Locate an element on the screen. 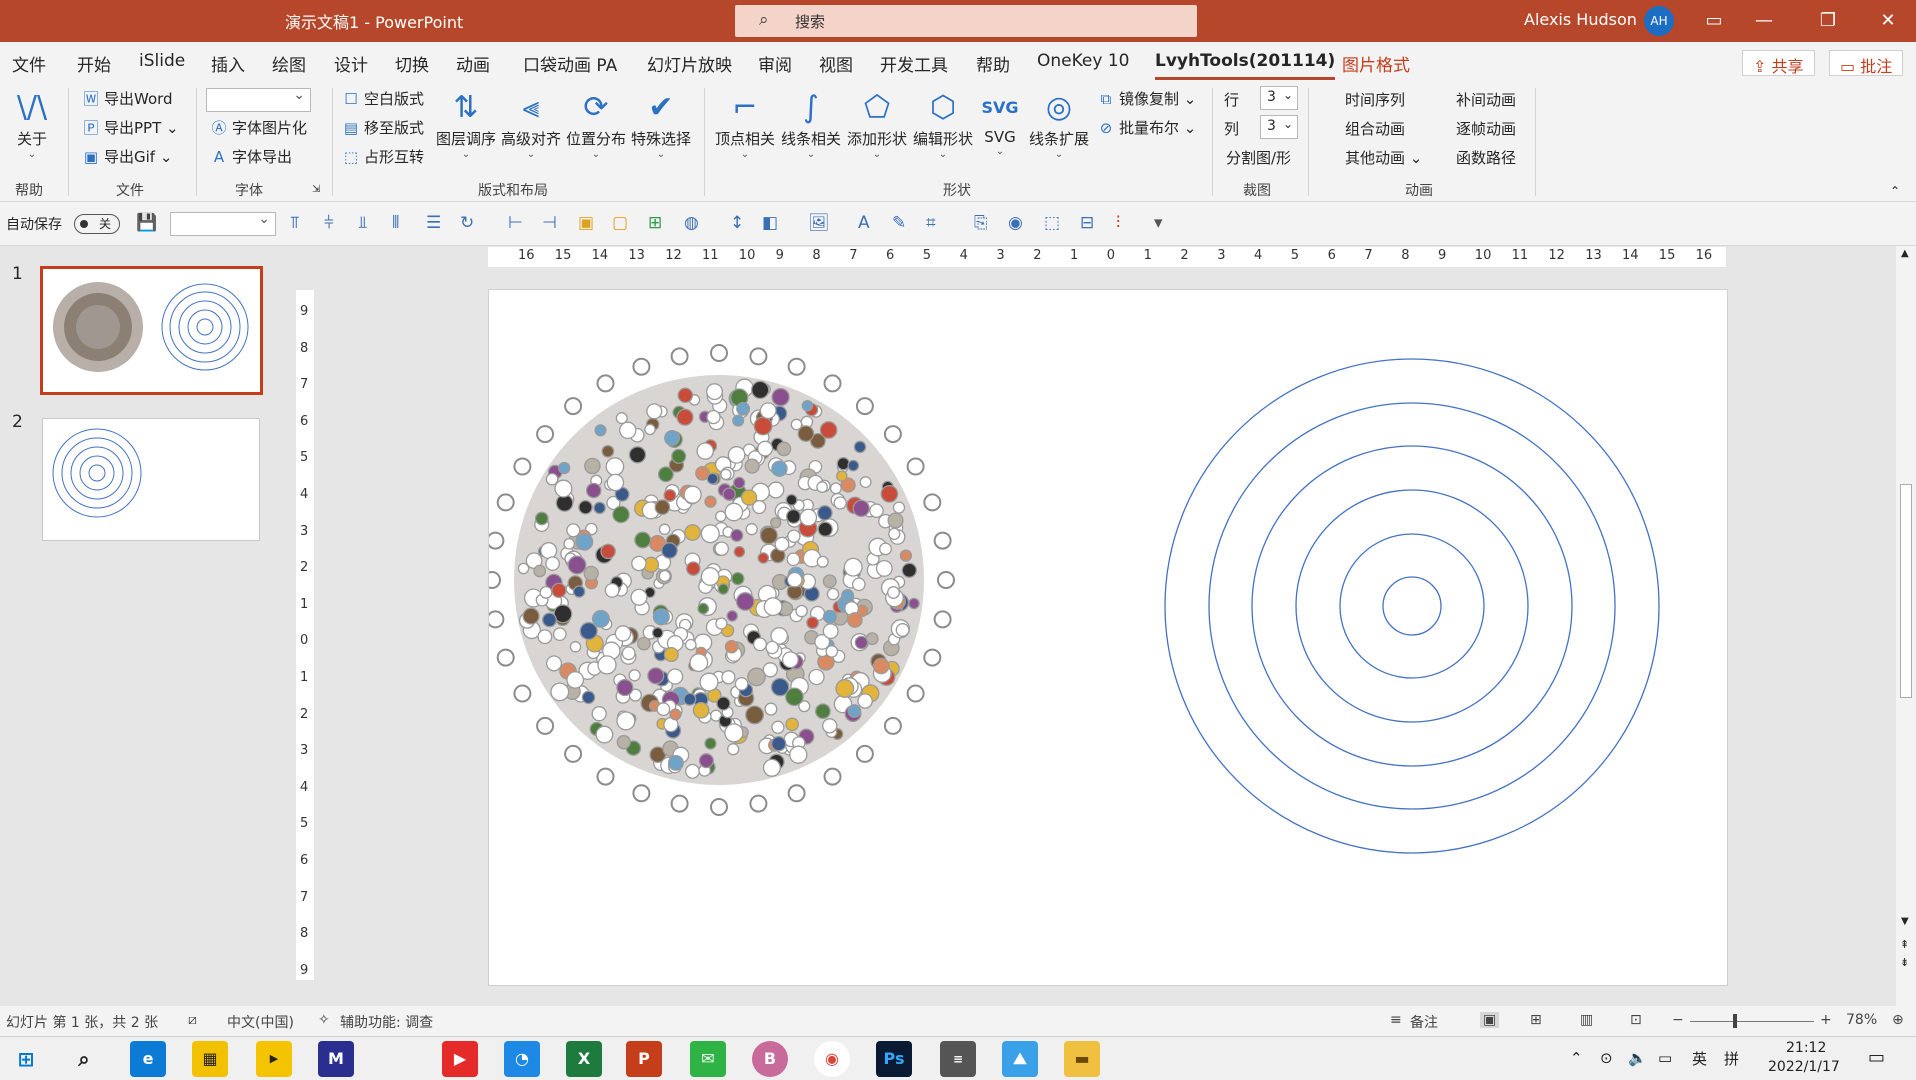 This screenshot has width=1916, height=1080. tab-transitions: 切换 is located at coordinates (412, 63).